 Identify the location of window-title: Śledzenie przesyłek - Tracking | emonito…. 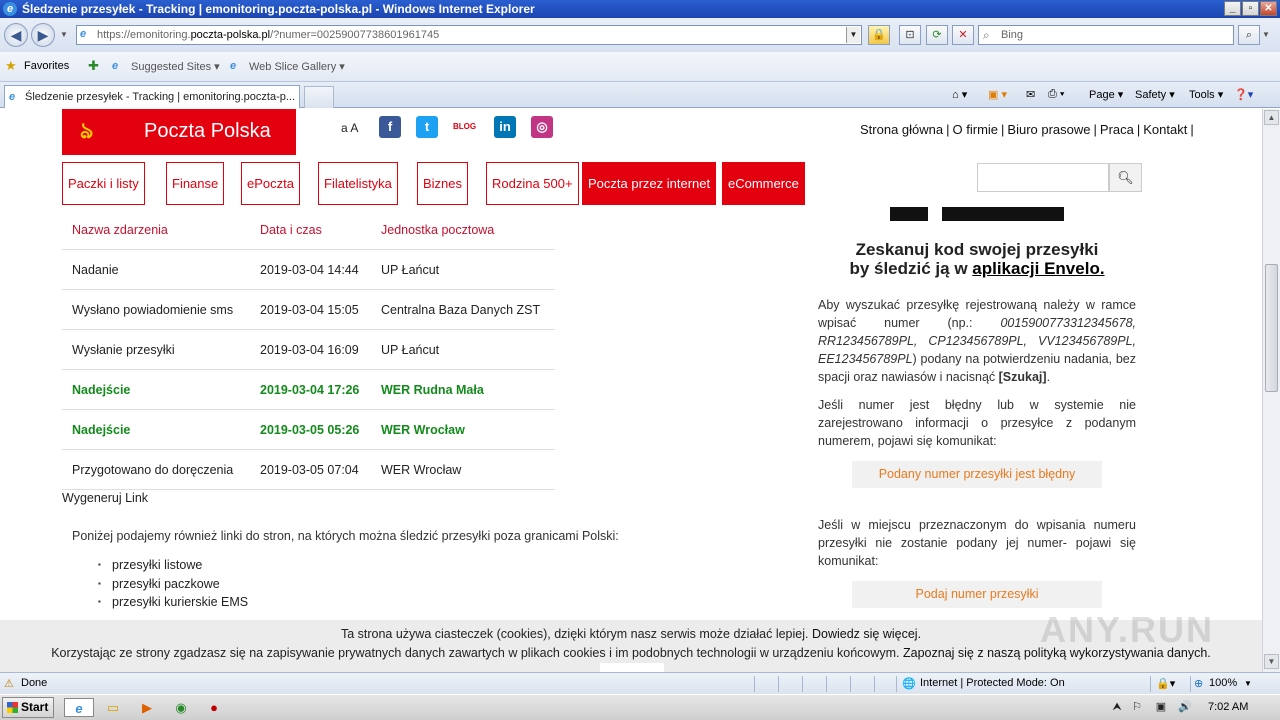
(278, 9).